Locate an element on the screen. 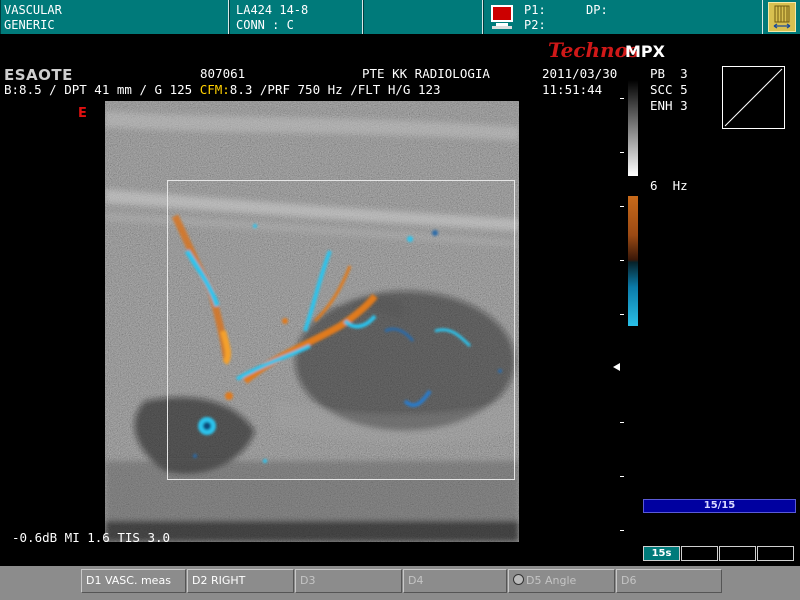 This screenshot has width=800, height=600. monitor-icon is located at coordinates (502, 17).